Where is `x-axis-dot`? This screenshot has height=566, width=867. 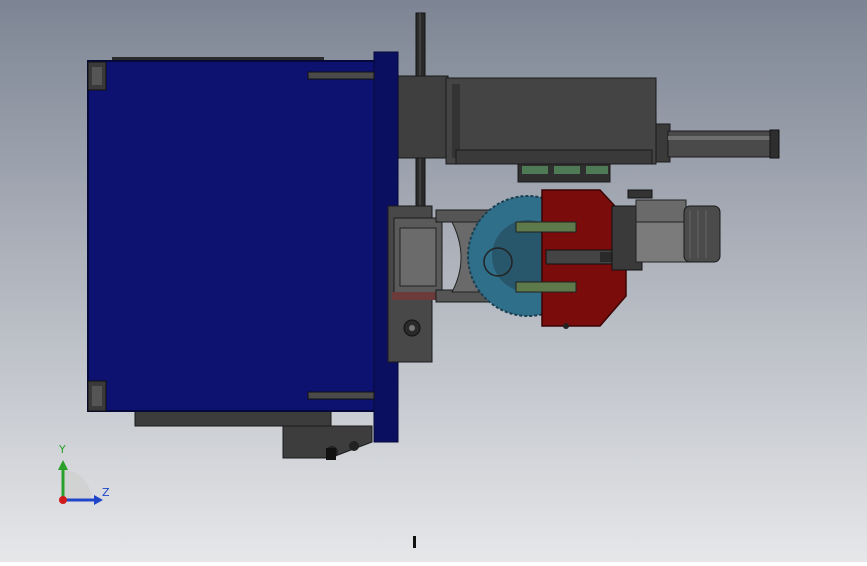 x-axis-dot is located at coordinates (63, 500).